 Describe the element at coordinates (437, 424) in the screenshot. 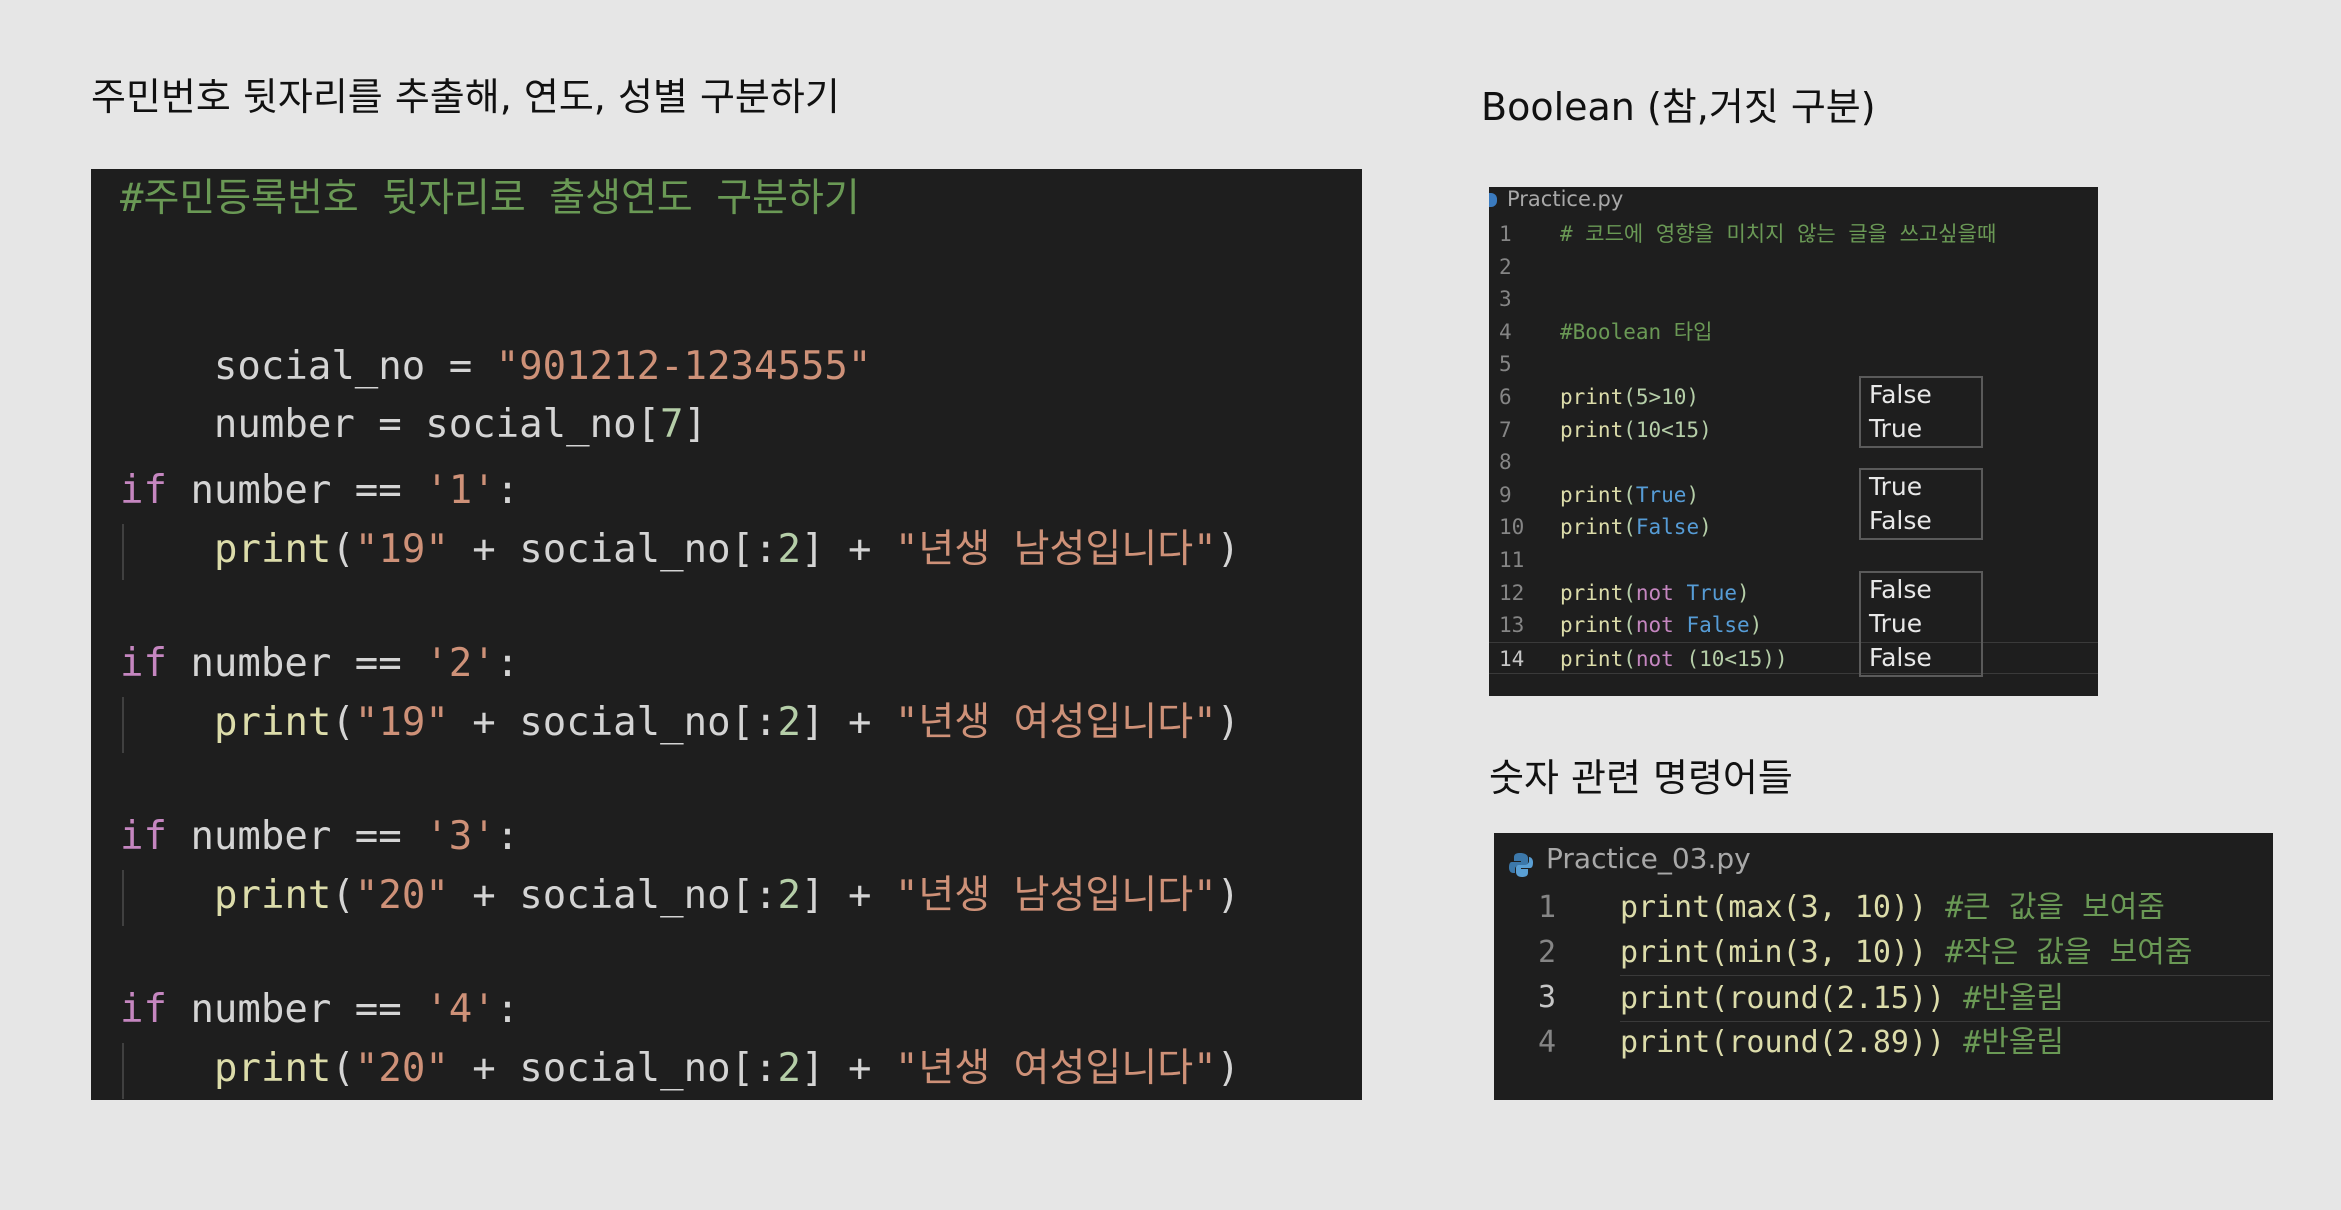

I see `code-text: number = social_no[` at that location.